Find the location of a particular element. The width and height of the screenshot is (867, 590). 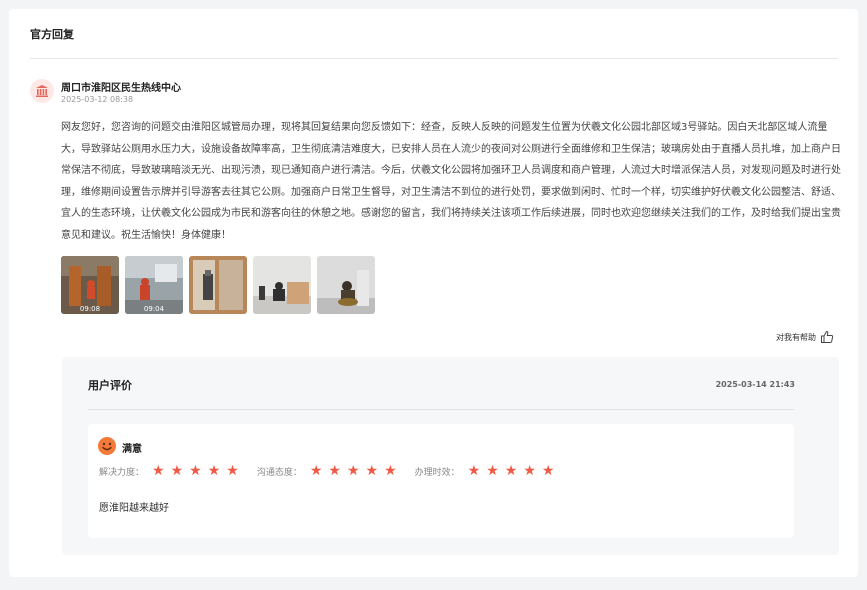

evaluation-title: 用户评价 is located at coordinates (110, 385).